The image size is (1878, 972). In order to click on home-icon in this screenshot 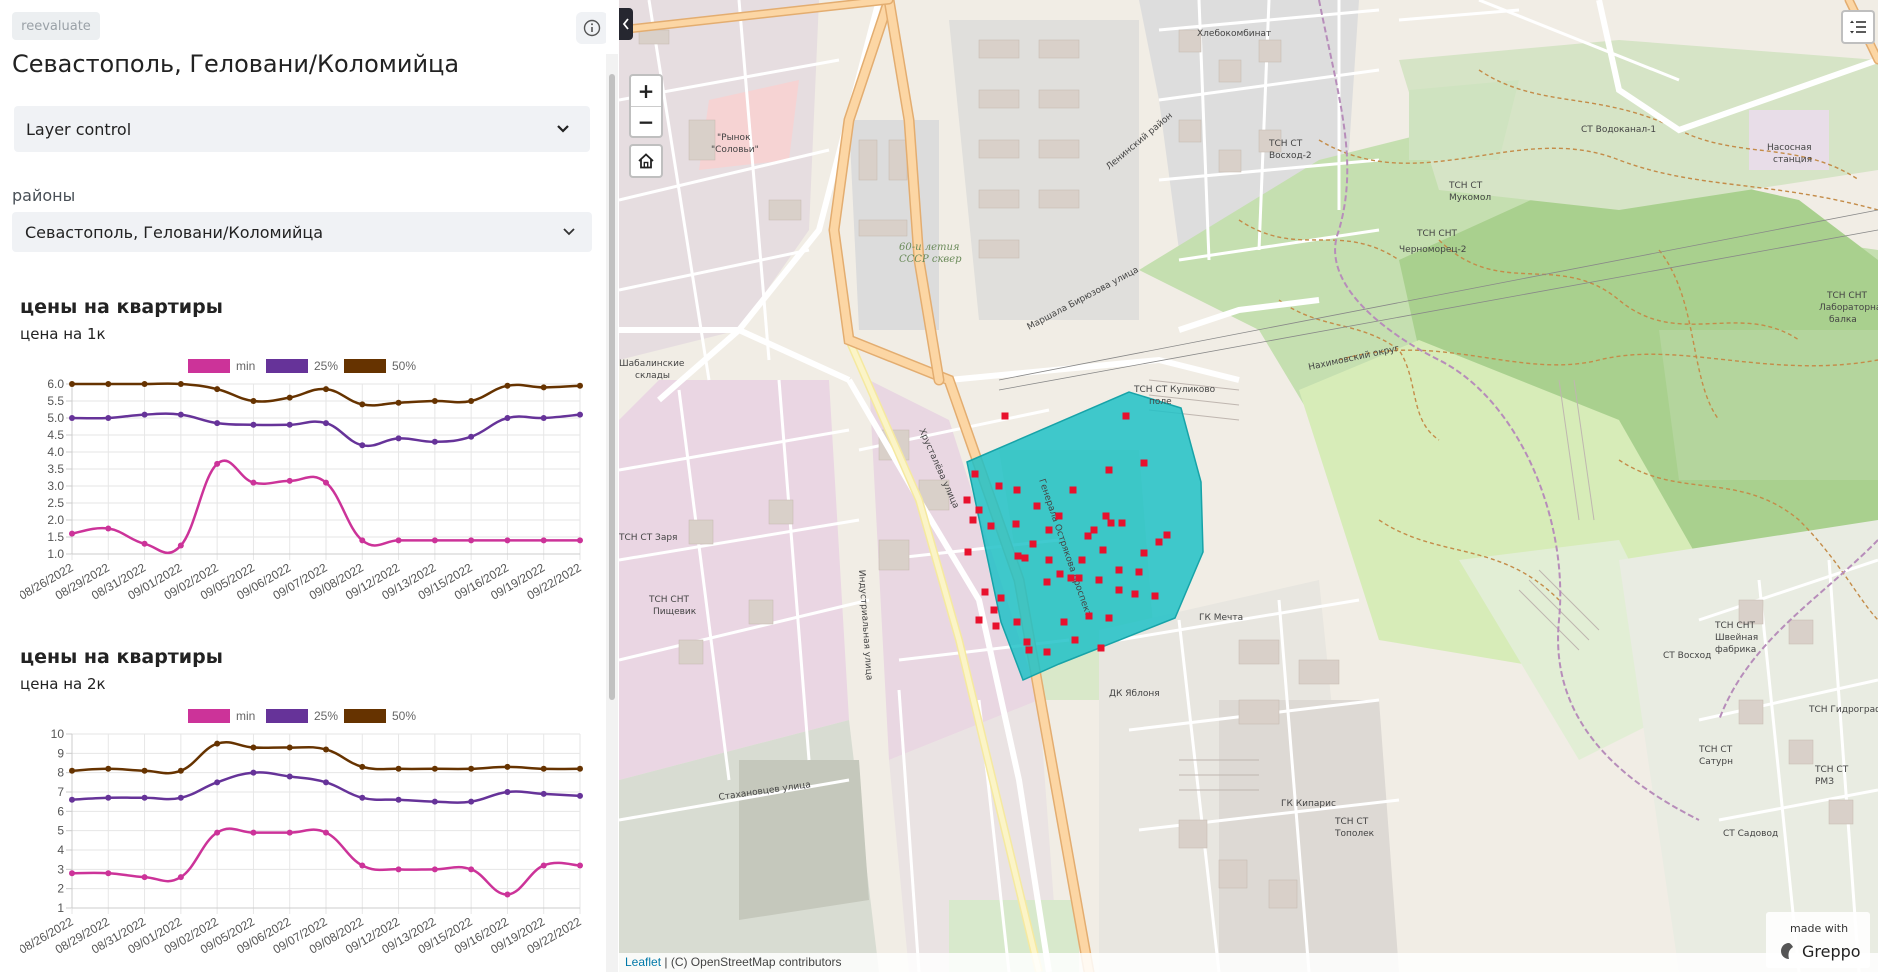, I will do `click(646, 161)`.